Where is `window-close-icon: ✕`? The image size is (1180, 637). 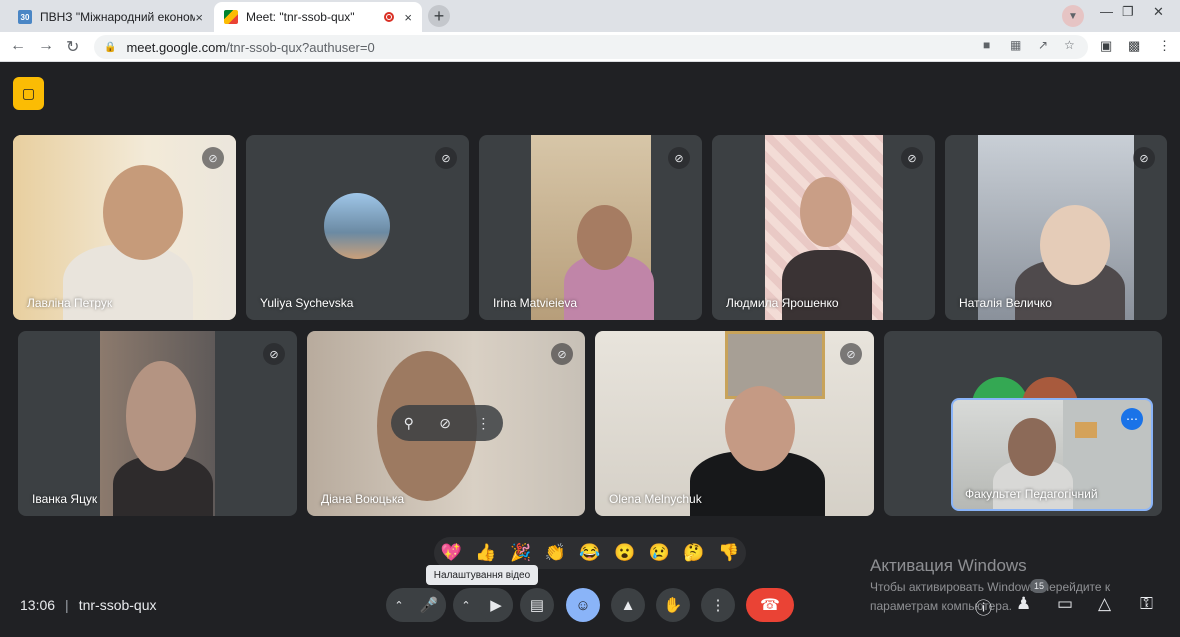 window-close-icon: ✕ is located at coordinates (1158, 12).